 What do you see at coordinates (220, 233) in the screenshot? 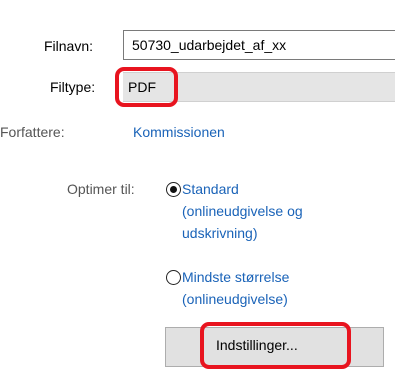
I see `option-standard-line-3: udskrivning)` at bounding box center [220, 233].